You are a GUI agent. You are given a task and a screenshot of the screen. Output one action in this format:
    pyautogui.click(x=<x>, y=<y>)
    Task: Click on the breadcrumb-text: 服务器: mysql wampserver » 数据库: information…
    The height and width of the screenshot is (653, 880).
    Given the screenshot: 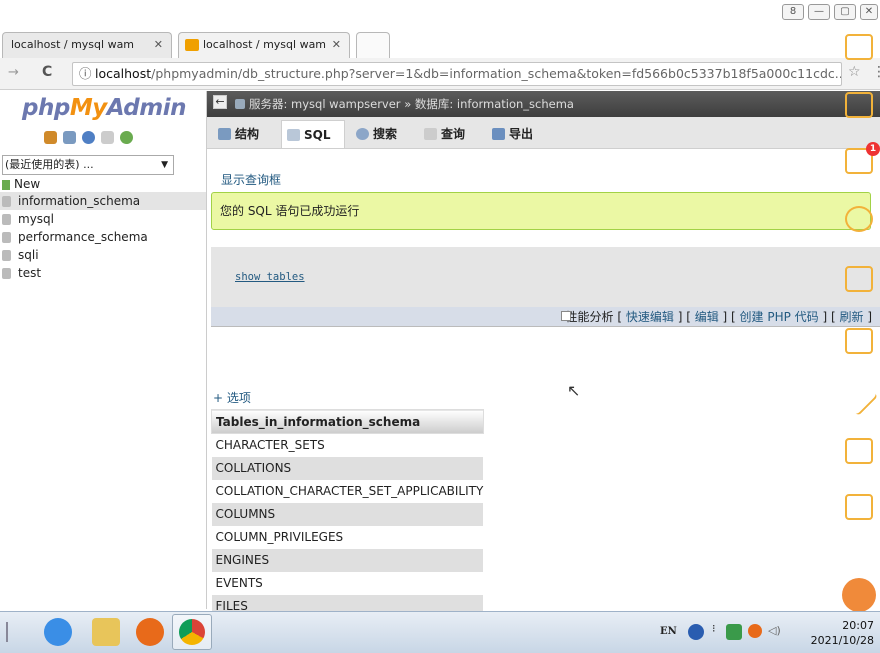 What is the action you would take?
    pyautogui.click(x=411, y=104)
    